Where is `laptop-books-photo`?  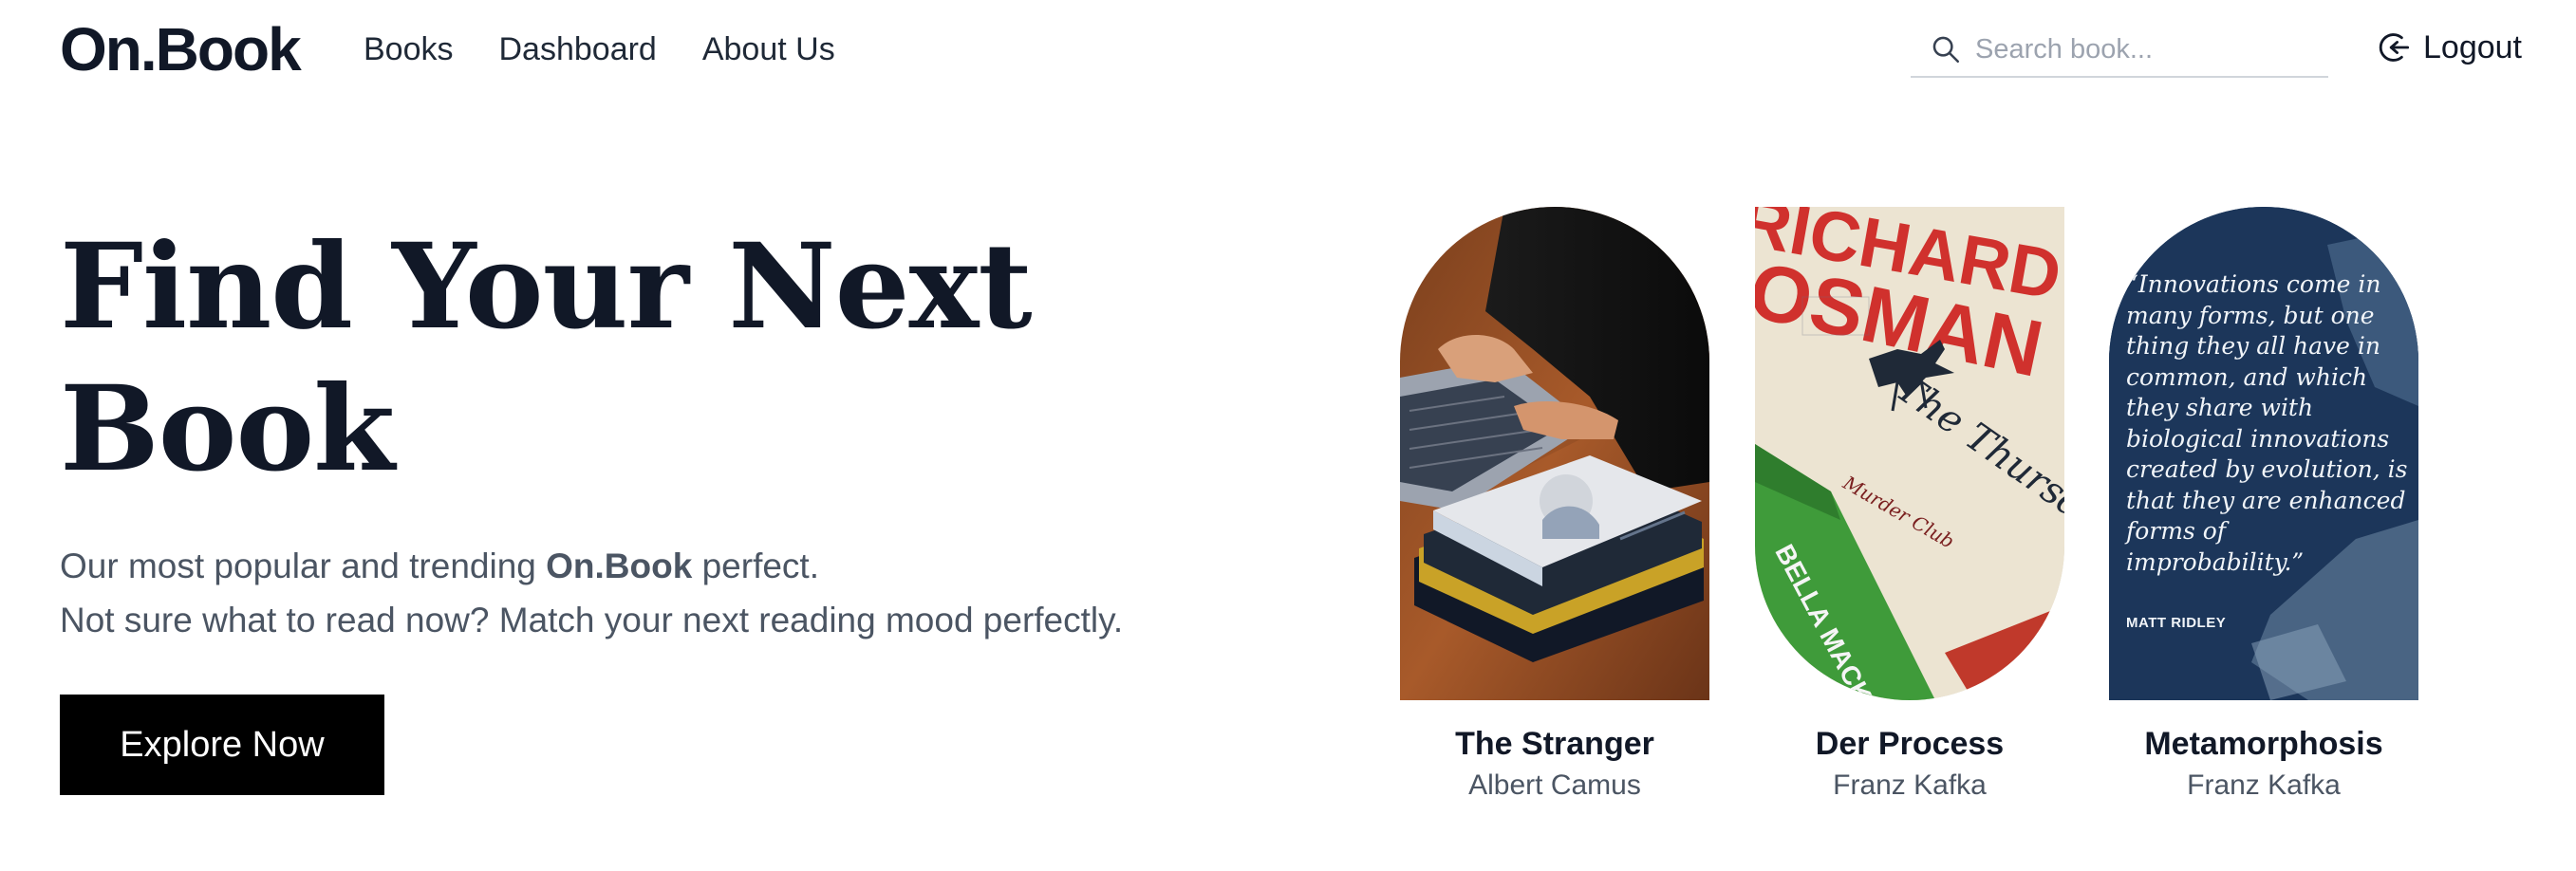
laptop-books-photo is located at coordinates (1554, 453).